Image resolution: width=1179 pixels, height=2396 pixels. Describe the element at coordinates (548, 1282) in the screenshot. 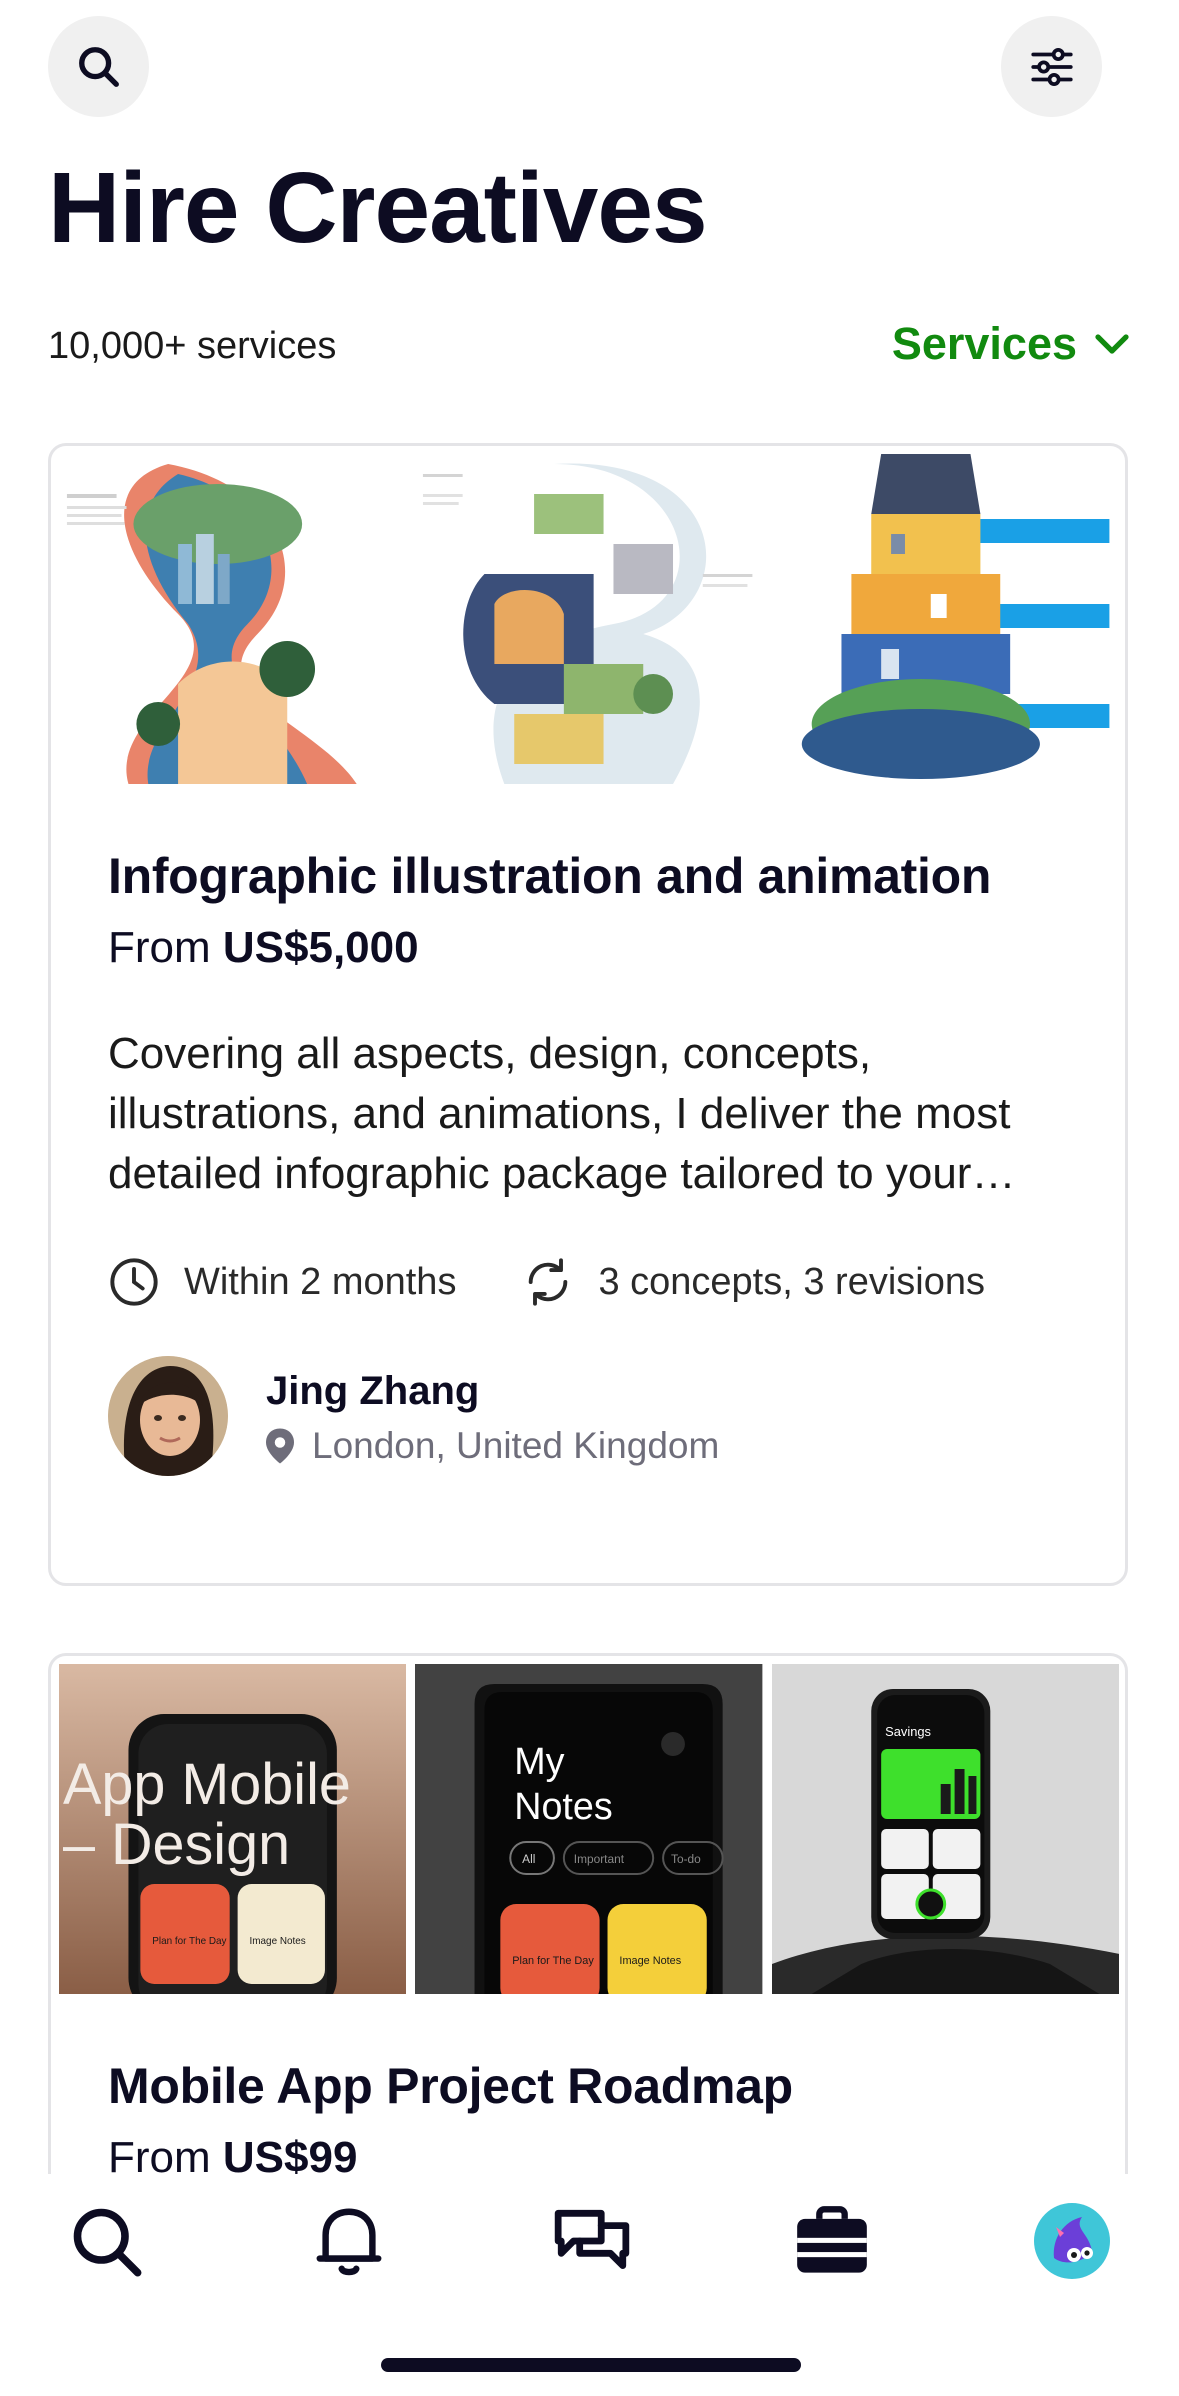

I see `refresh-icon` at that location.